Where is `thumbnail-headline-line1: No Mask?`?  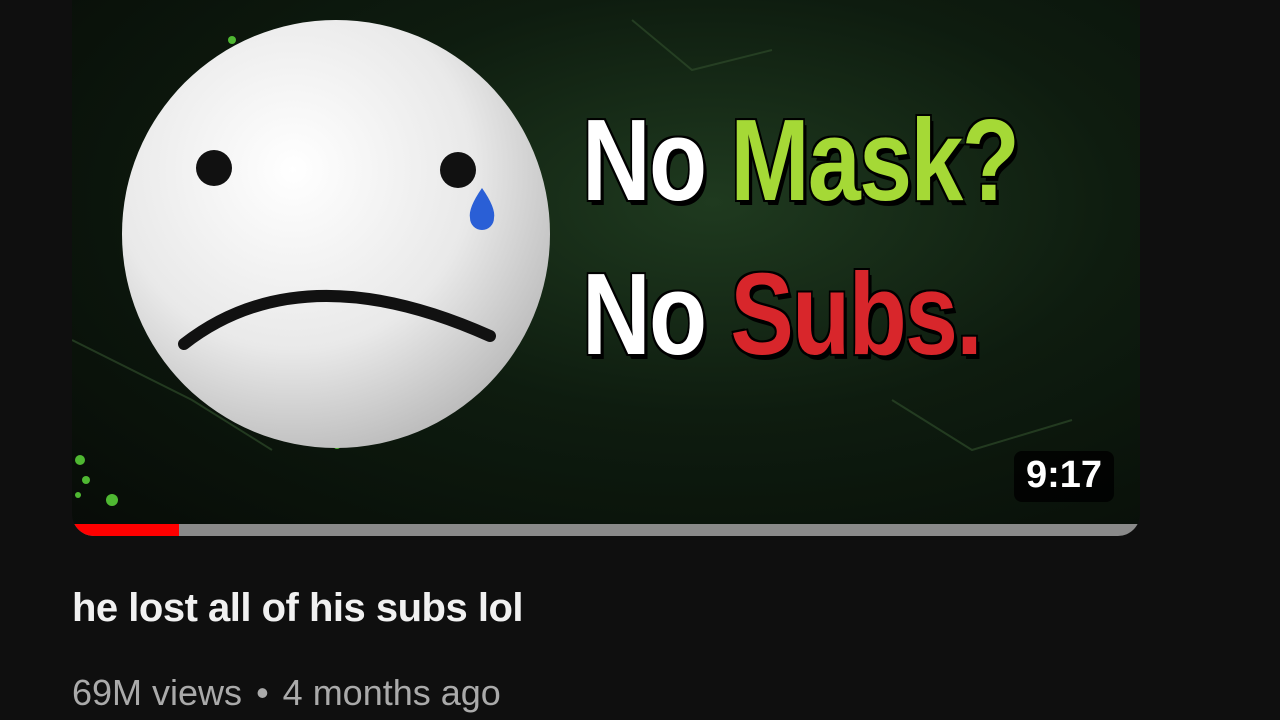
thumbnail-headline-line1: No Mask? is located at coordinates (801, 160).